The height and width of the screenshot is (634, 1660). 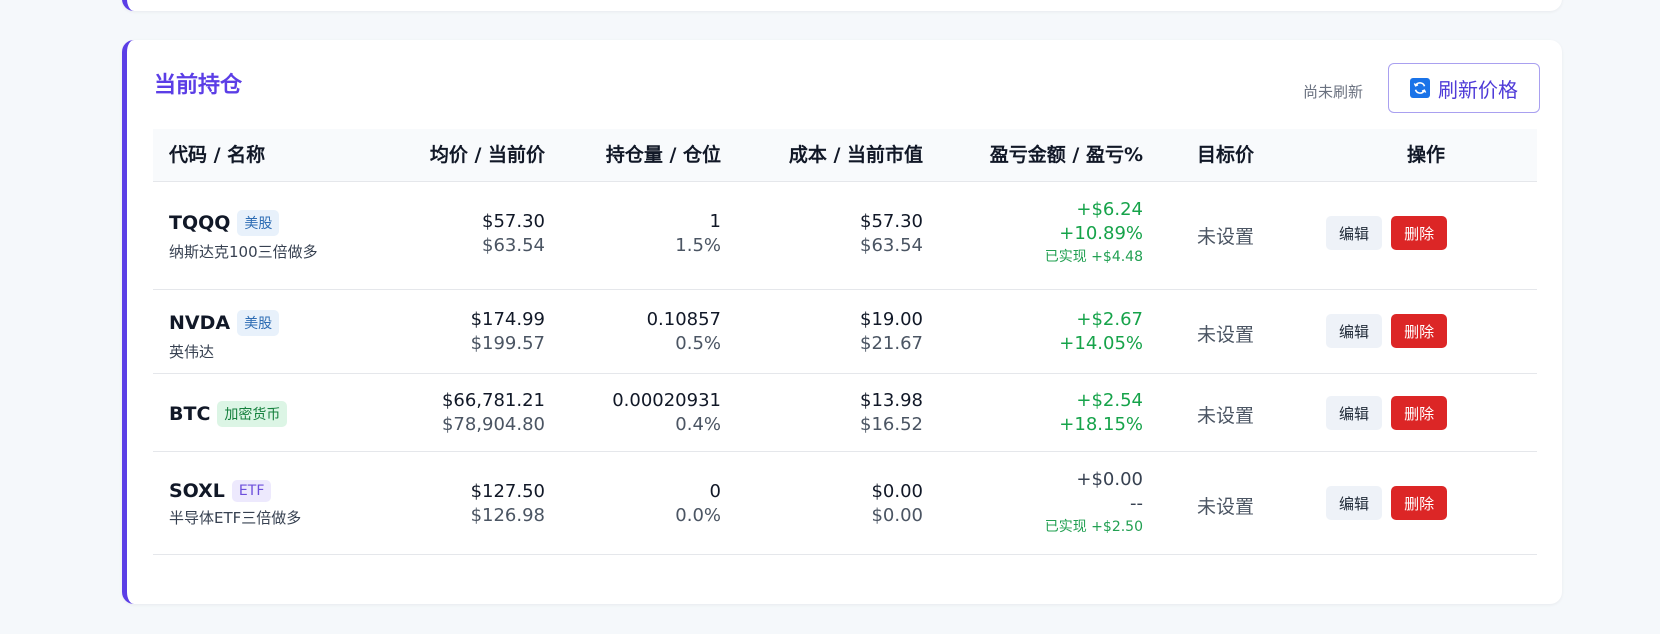 What do you see at coordinates (507, 343) in the screenshot?
I see `current-price: $199.57` at bounding box center [507, 343].